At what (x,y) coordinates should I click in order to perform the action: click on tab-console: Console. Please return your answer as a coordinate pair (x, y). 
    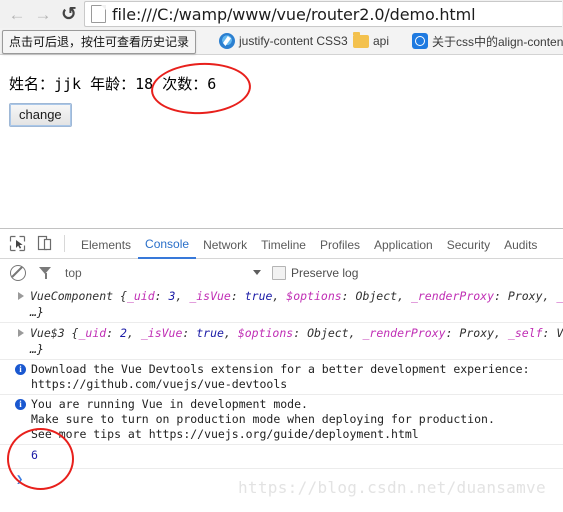
    Looking at the image, I should click on (167, 244).